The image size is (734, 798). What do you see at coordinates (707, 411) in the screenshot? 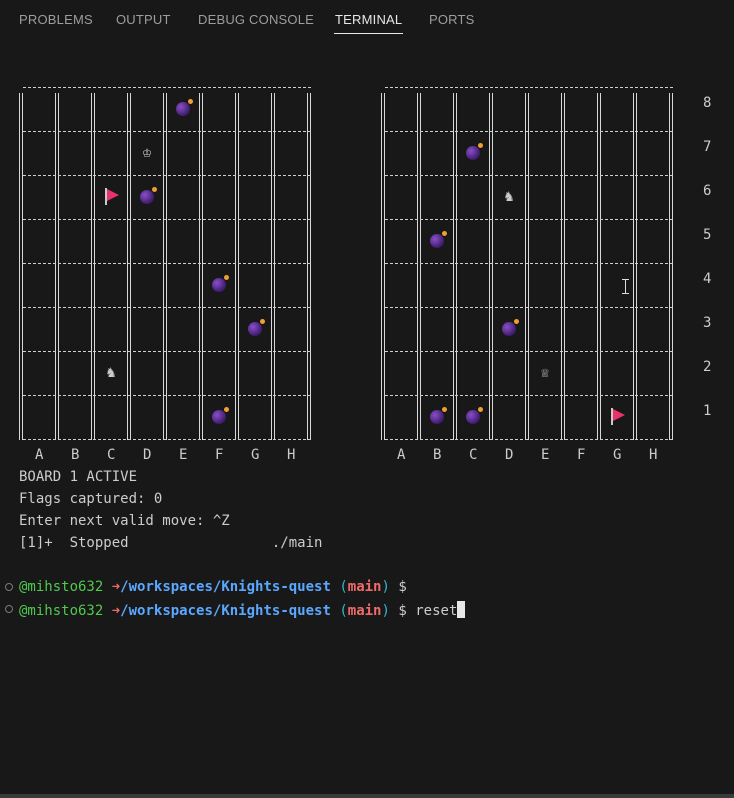
I see `row-label: 1` at bounding box center [707, 411].